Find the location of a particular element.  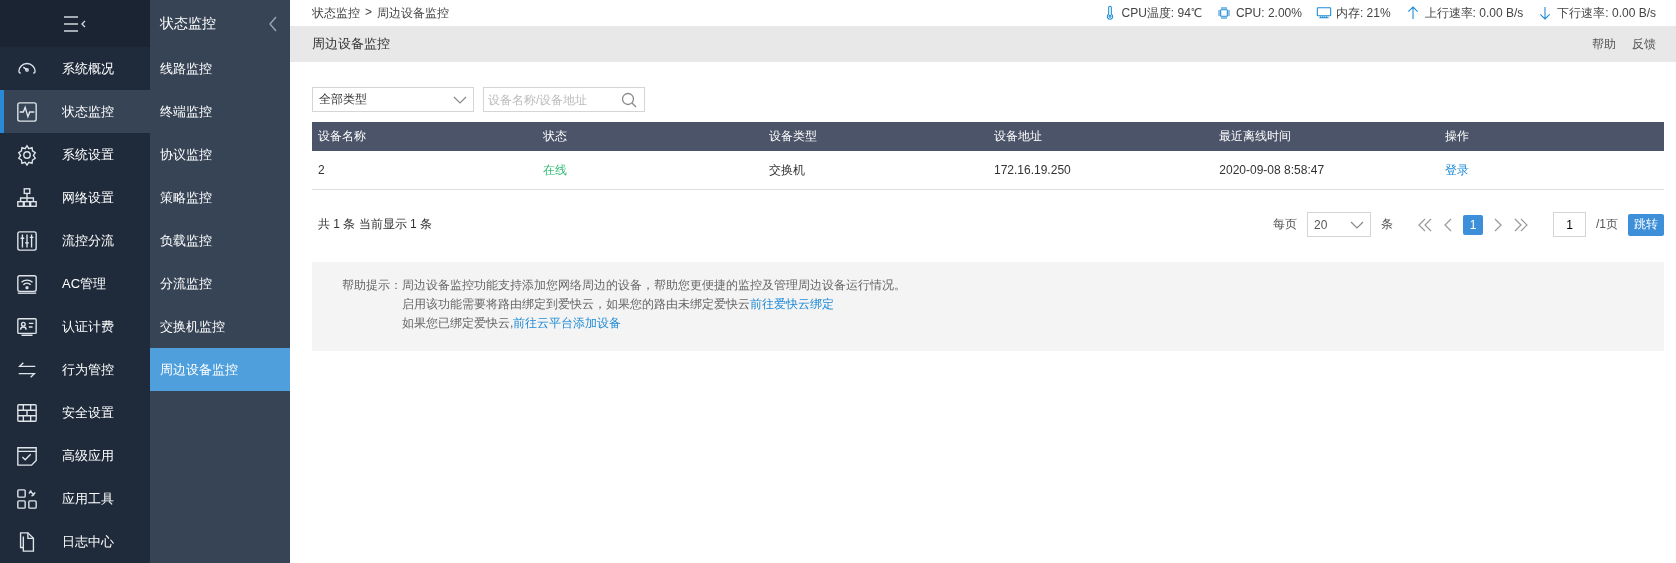

status-text: 在线 is located at coordinates (555, 170).